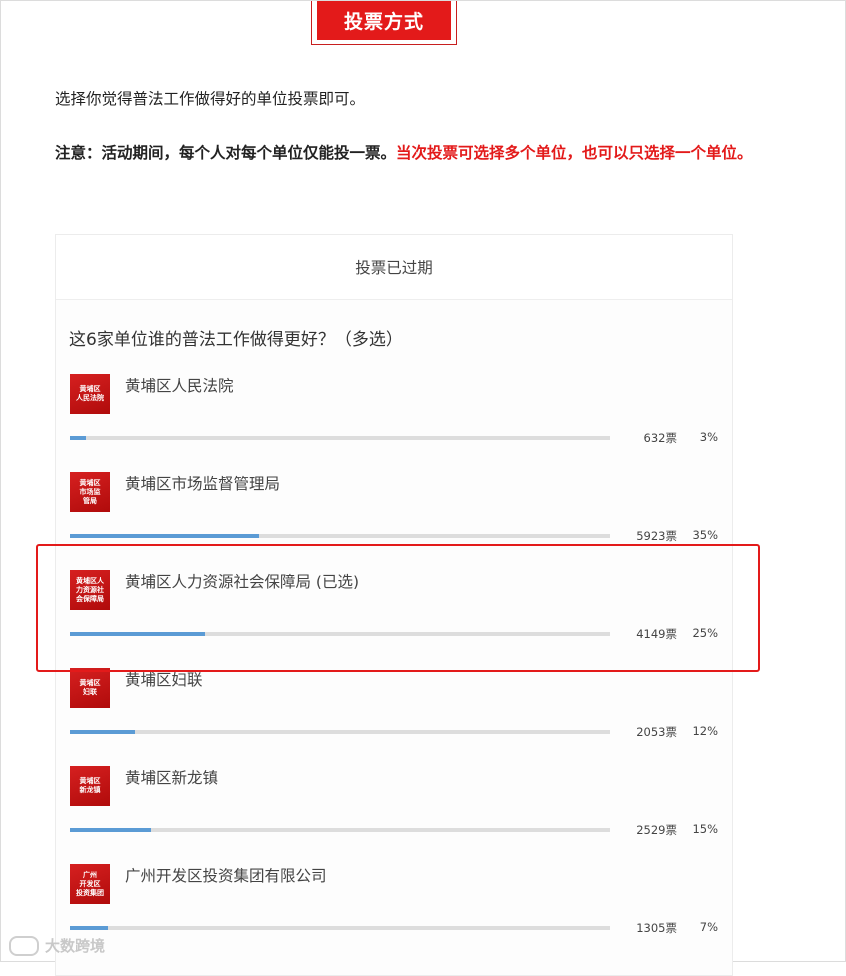 This screenshot has height=976, width=846. Describe the element at coordinates (708, 927) in the screenshot. I see `option-percent: 7%` at that location.